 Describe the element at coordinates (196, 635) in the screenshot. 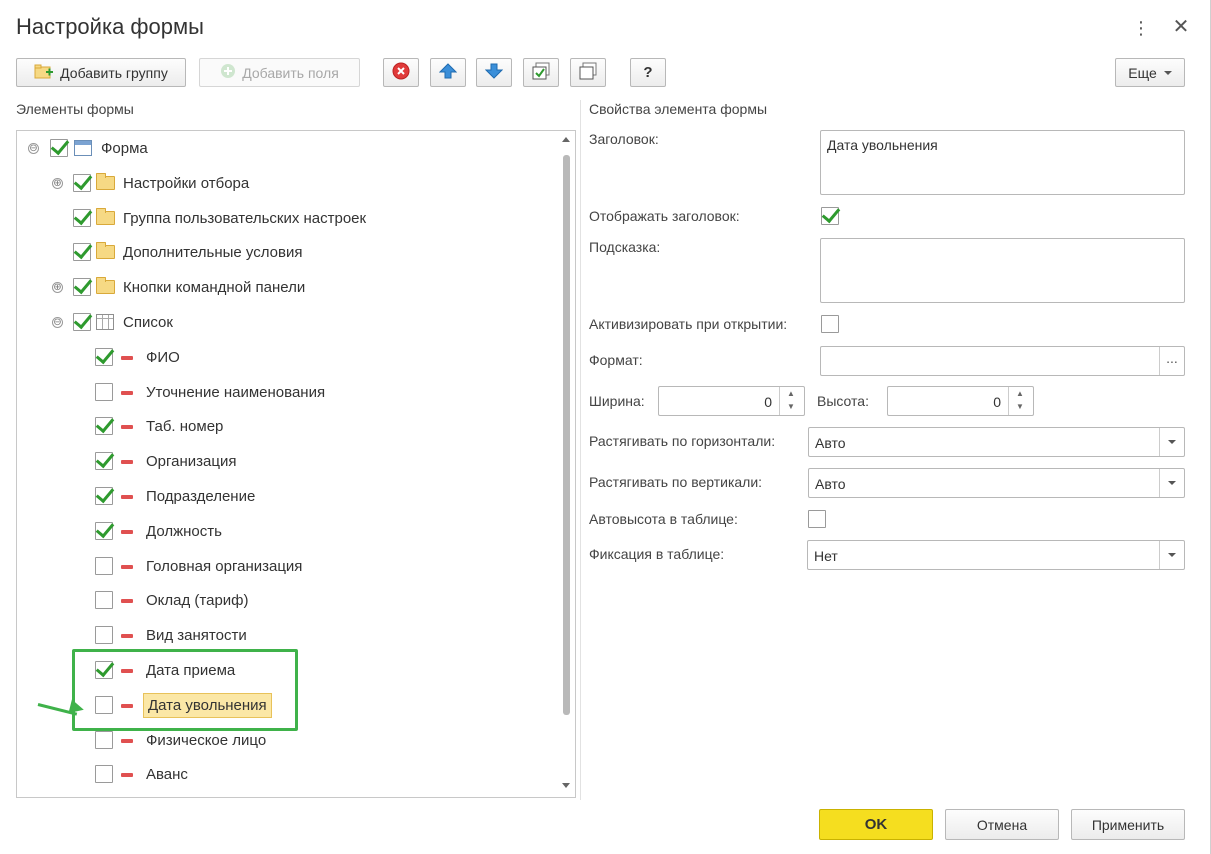

I see `tree-row-label: Вид занятости` at that location.